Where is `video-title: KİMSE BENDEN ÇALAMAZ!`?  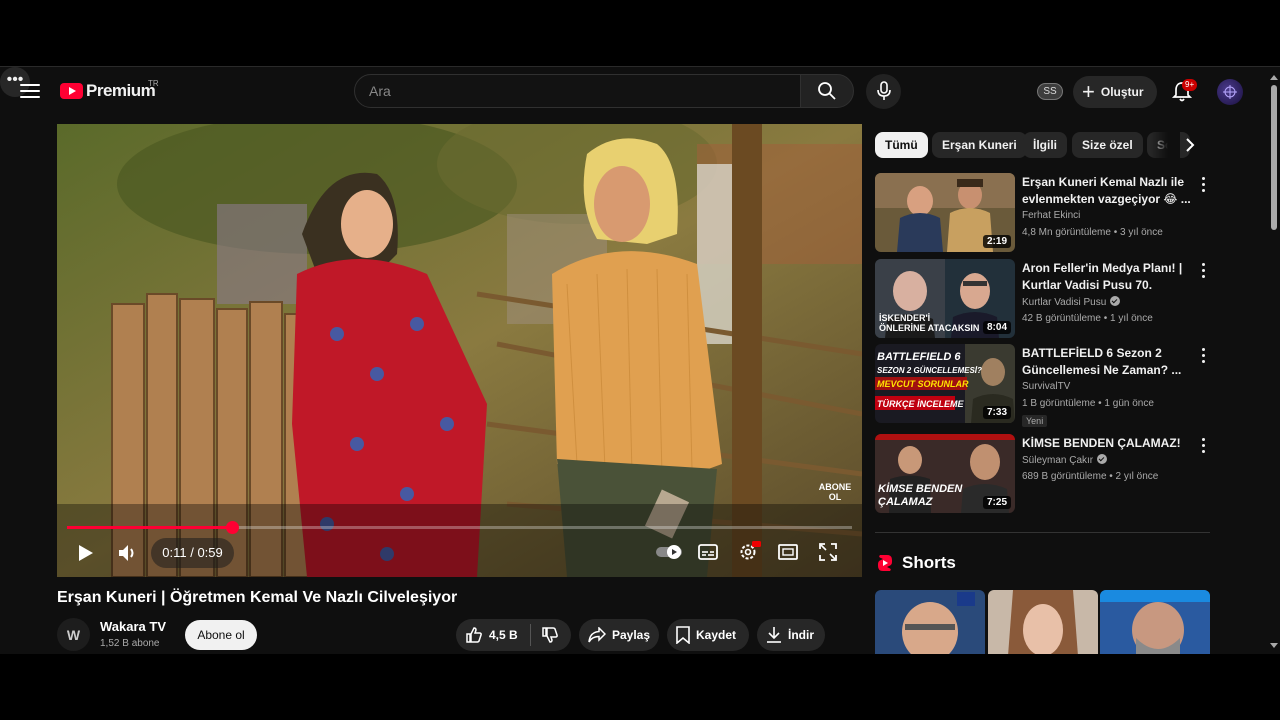
video-title: KİMSE BENDEN ÇALAMAZ! is located at coordinates (1107, 443).